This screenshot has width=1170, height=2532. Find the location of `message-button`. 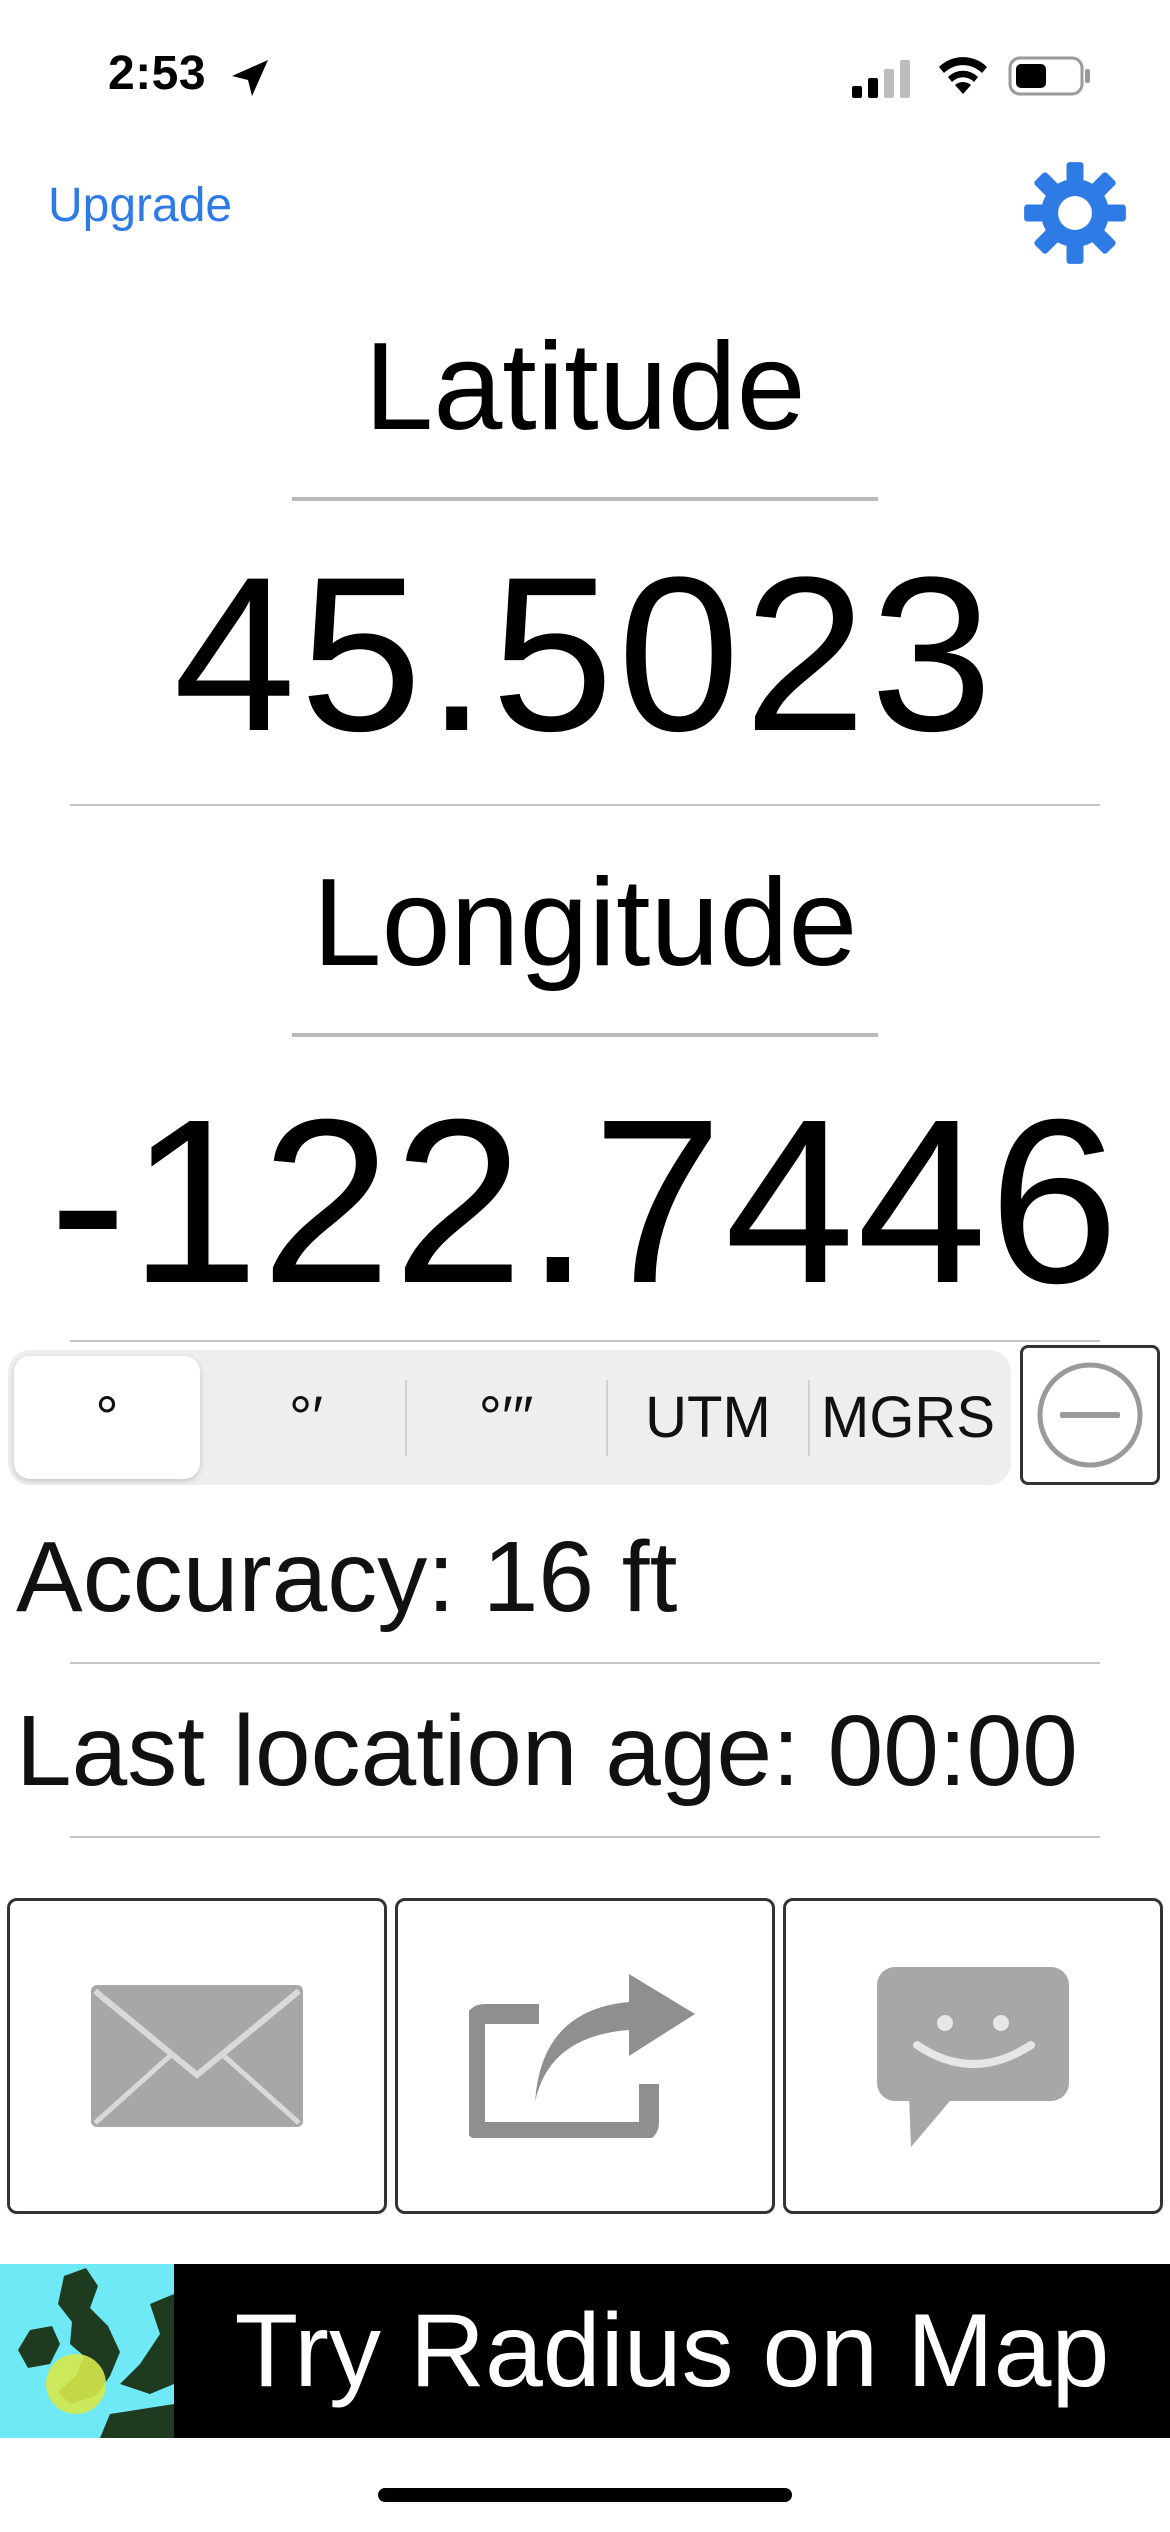

message-button is located at coordinates (973, 2056).